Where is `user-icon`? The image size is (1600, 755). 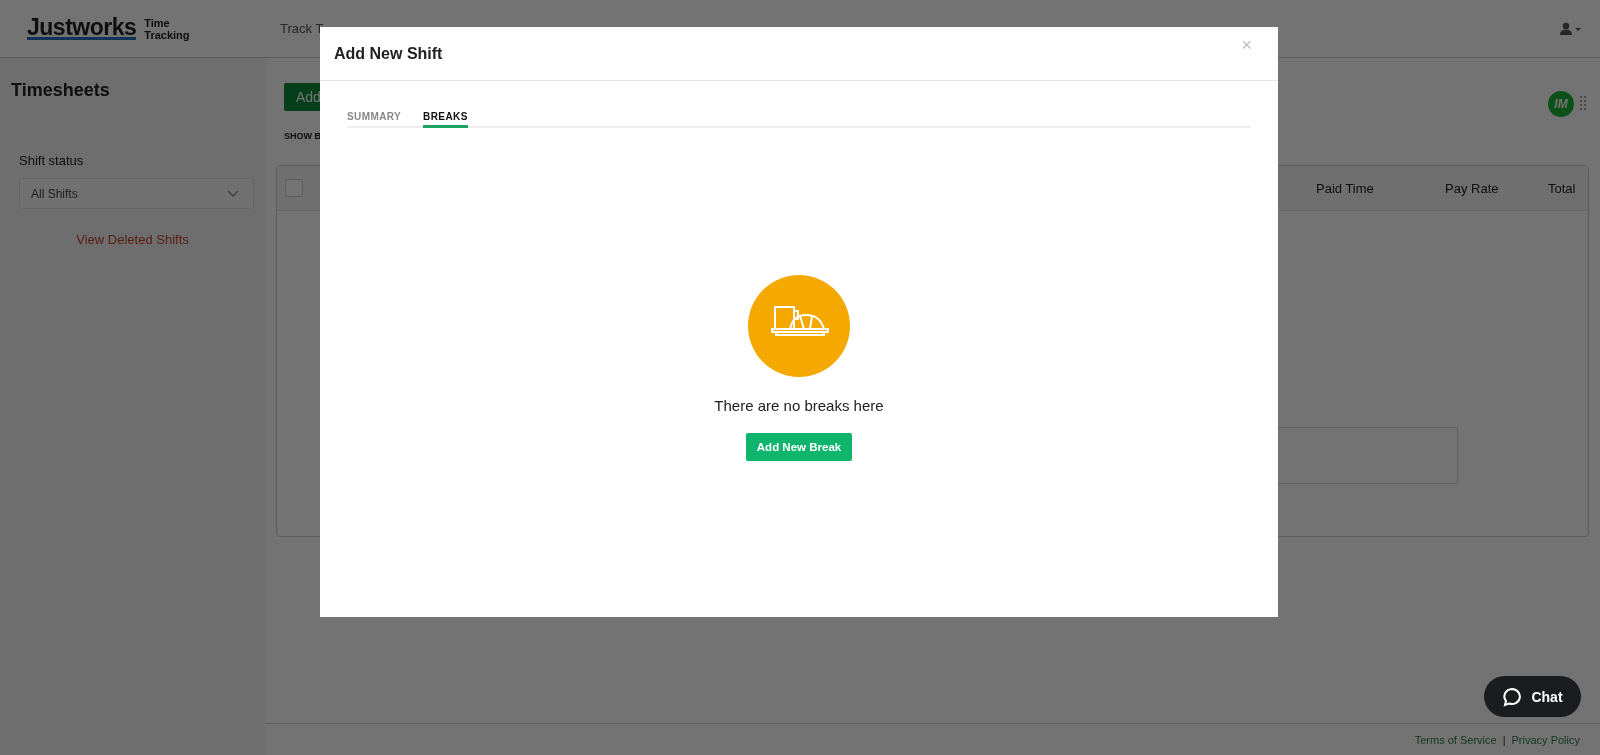 user-icon is located at coordinates (1571, 28).